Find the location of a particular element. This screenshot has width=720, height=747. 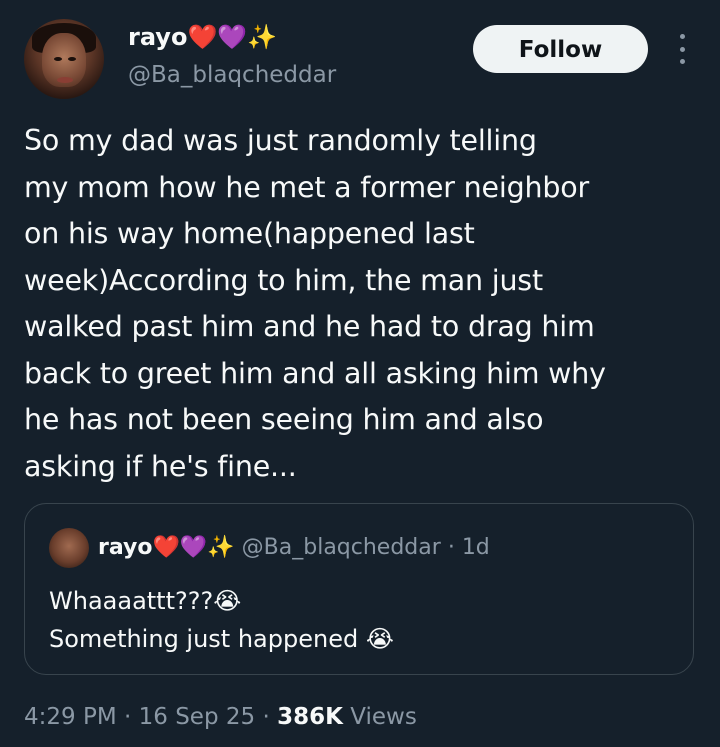

quoted-header: rayo❤️💜✨ @Ba_blaqcheddar · 1d is located at coordinates (294, 548).